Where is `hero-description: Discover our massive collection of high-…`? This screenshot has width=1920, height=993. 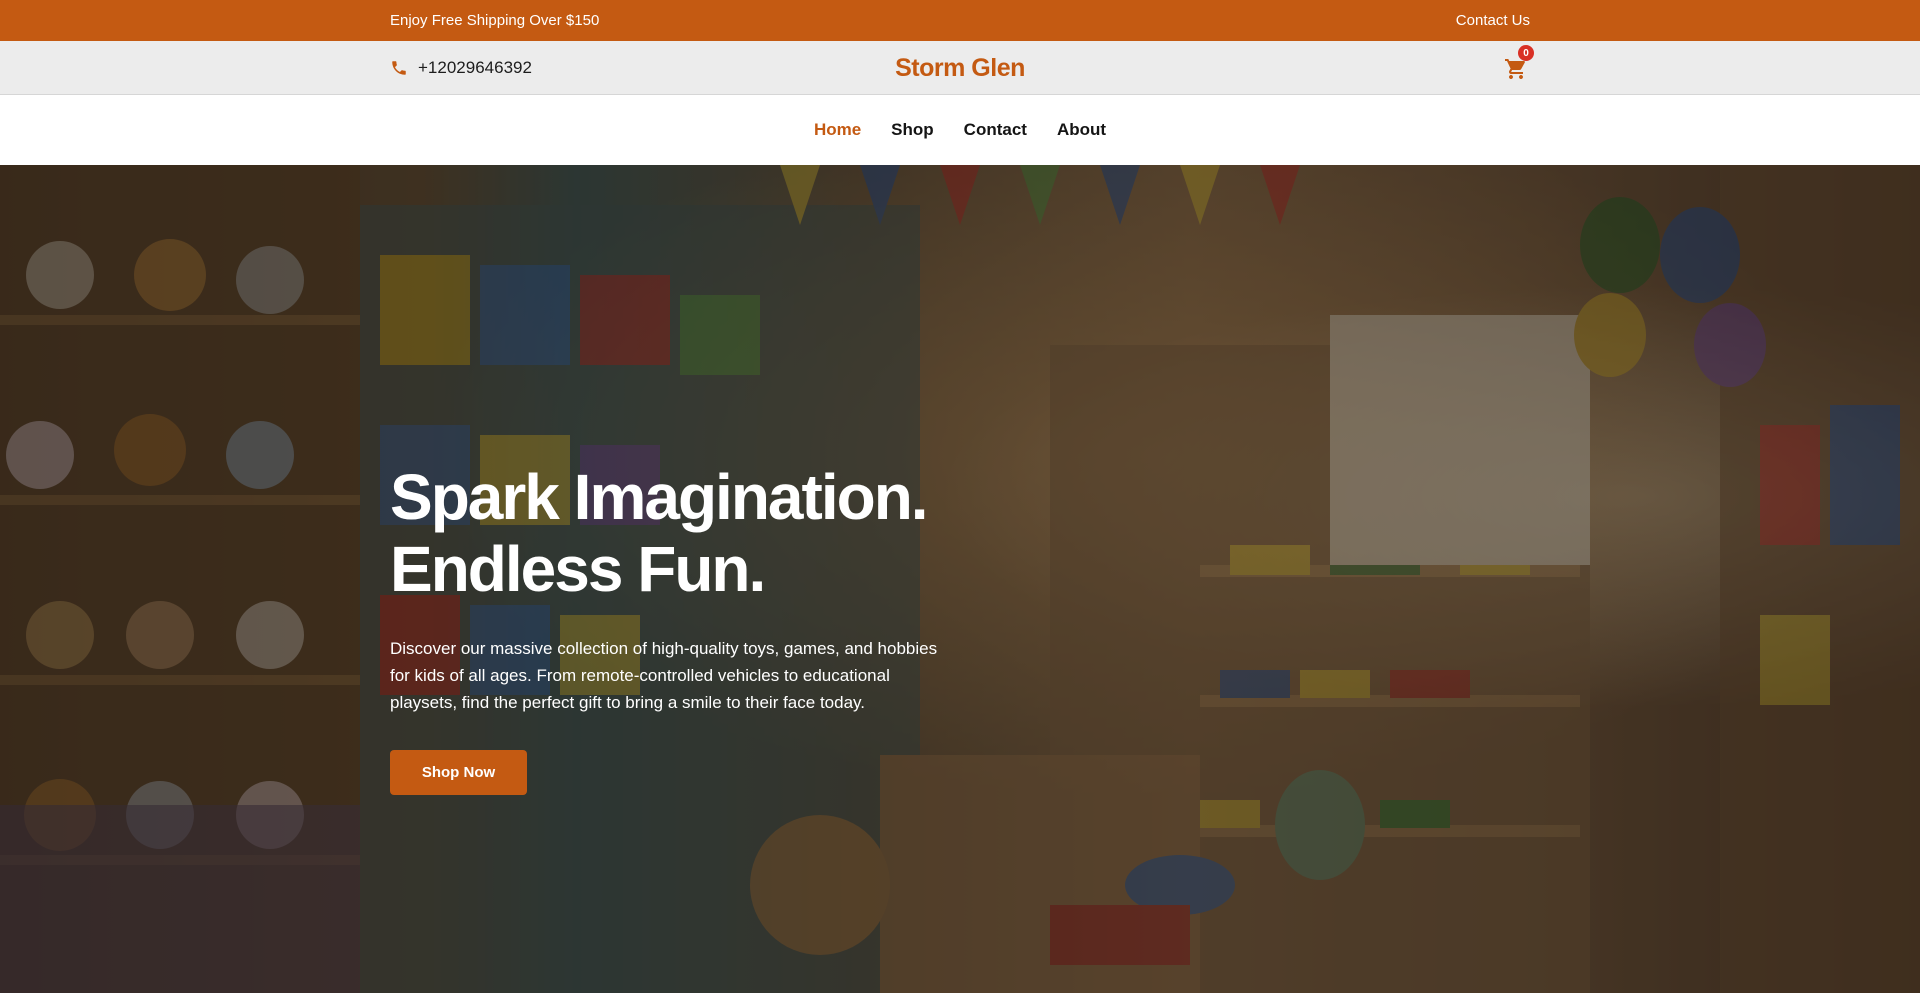
hero-description: Discover our massive collection of high-… is located at coordinates (664, 675).